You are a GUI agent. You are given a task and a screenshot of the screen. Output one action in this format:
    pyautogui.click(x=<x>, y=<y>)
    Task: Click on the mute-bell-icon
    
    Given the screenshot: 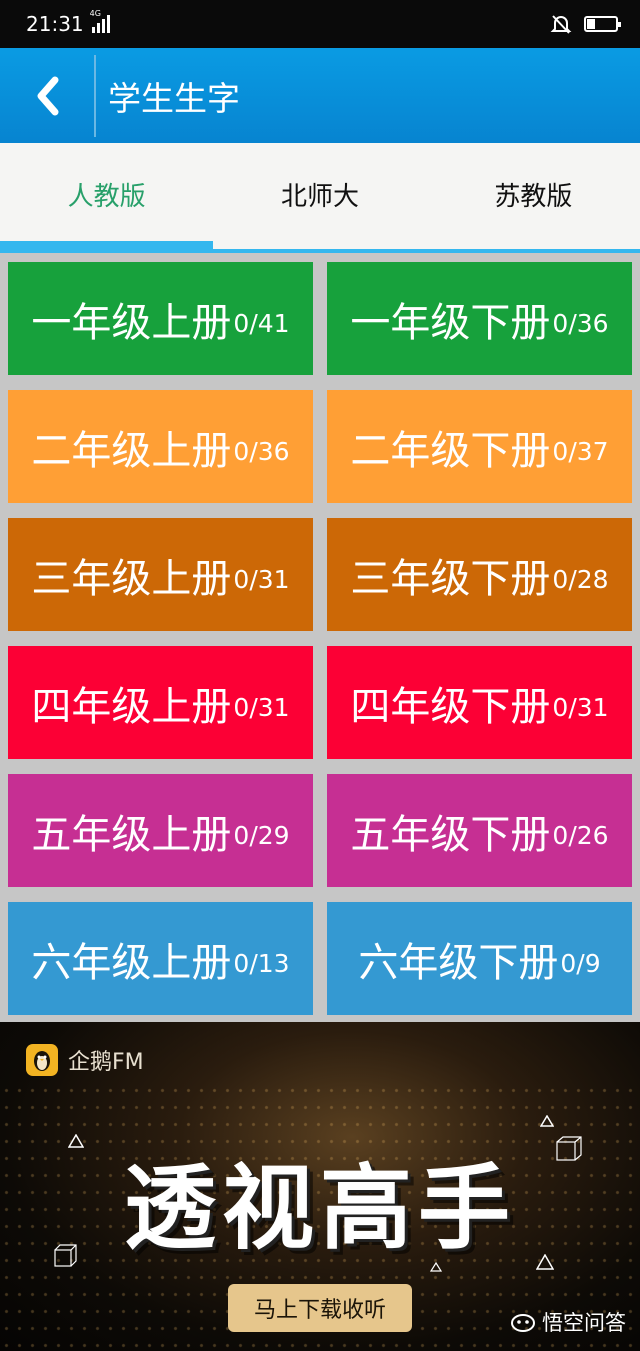 What is the action you would take?
    pyautogui.click(x=561, y=24)
    